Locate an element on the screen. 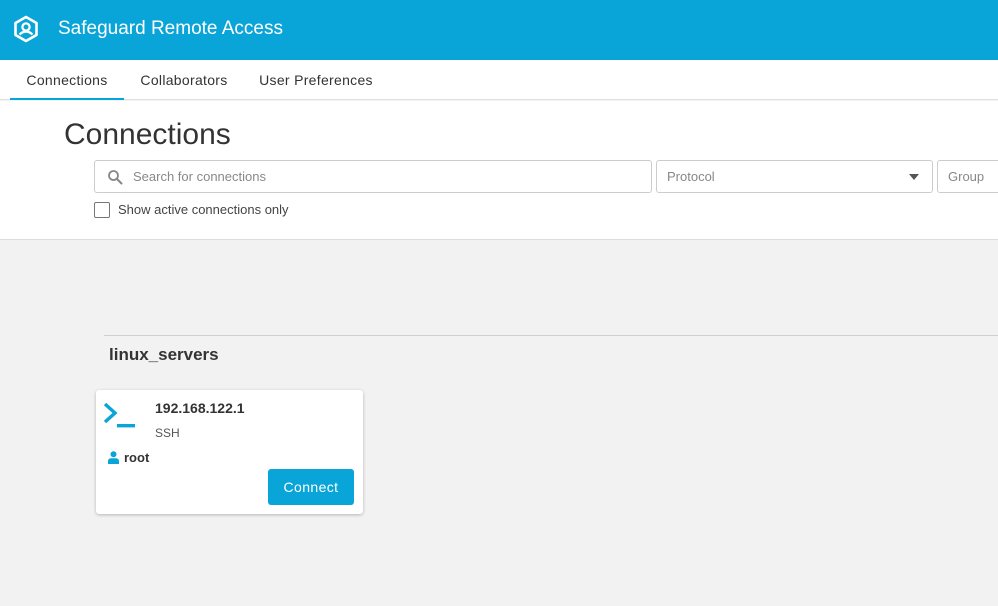  safeguard-logo-icon is located at coordinates (26, 29).